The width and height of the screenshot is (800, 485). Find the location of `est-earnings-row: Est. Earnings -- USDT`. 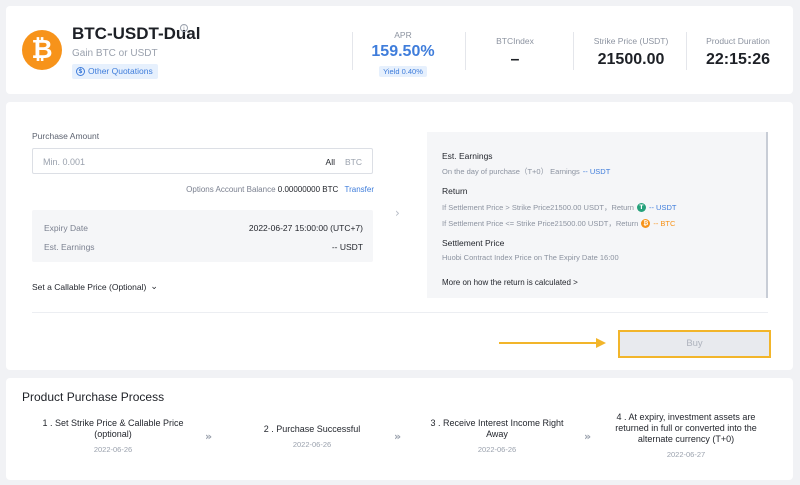

est-earnings-row: Est. Earnings -- USDT is located at coordinates (203, 247).